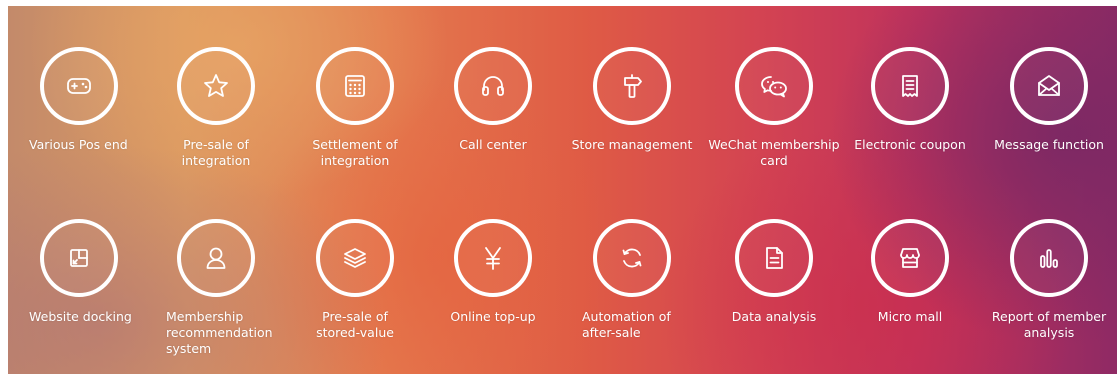 The width and height of the screenshot is (1117, 374). Describe the element at coordinates (1049, 144) in the screenshot. I see `feature-label: Message function` at that location.